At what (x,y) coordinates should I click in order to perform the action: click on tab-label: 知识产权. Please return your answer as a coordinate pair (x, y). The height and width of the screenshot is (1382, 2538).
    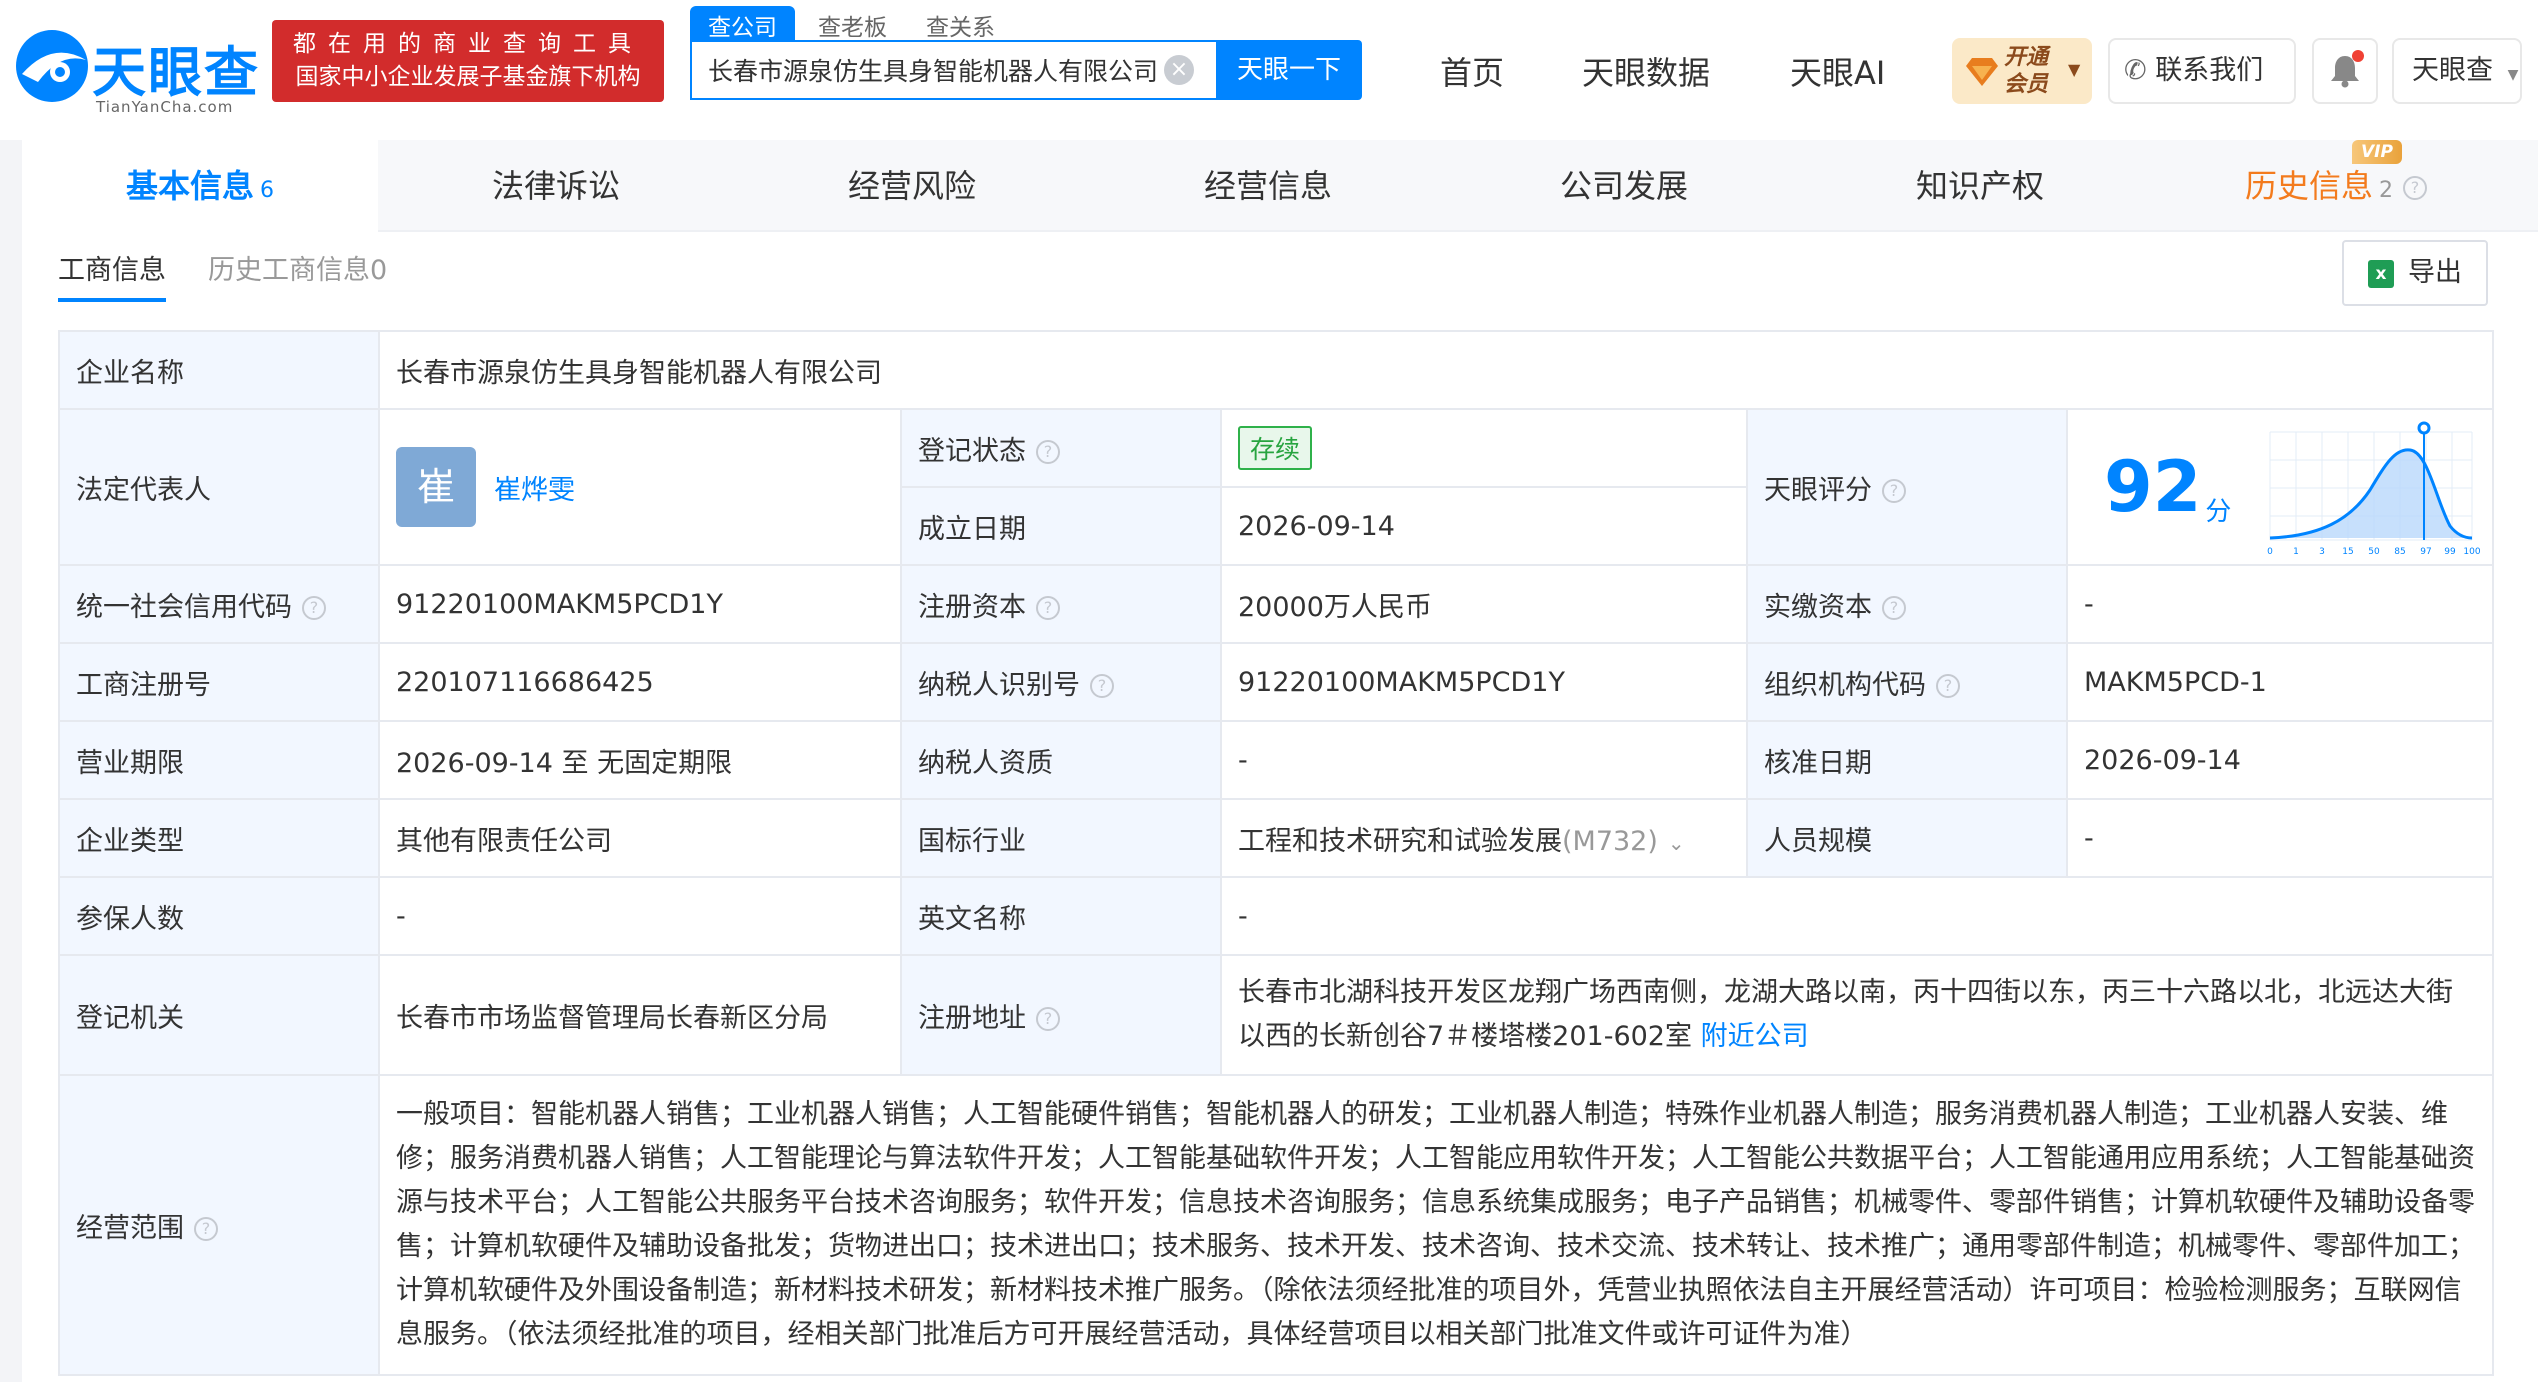
    Looking at the image, I should click on (1979, 186).